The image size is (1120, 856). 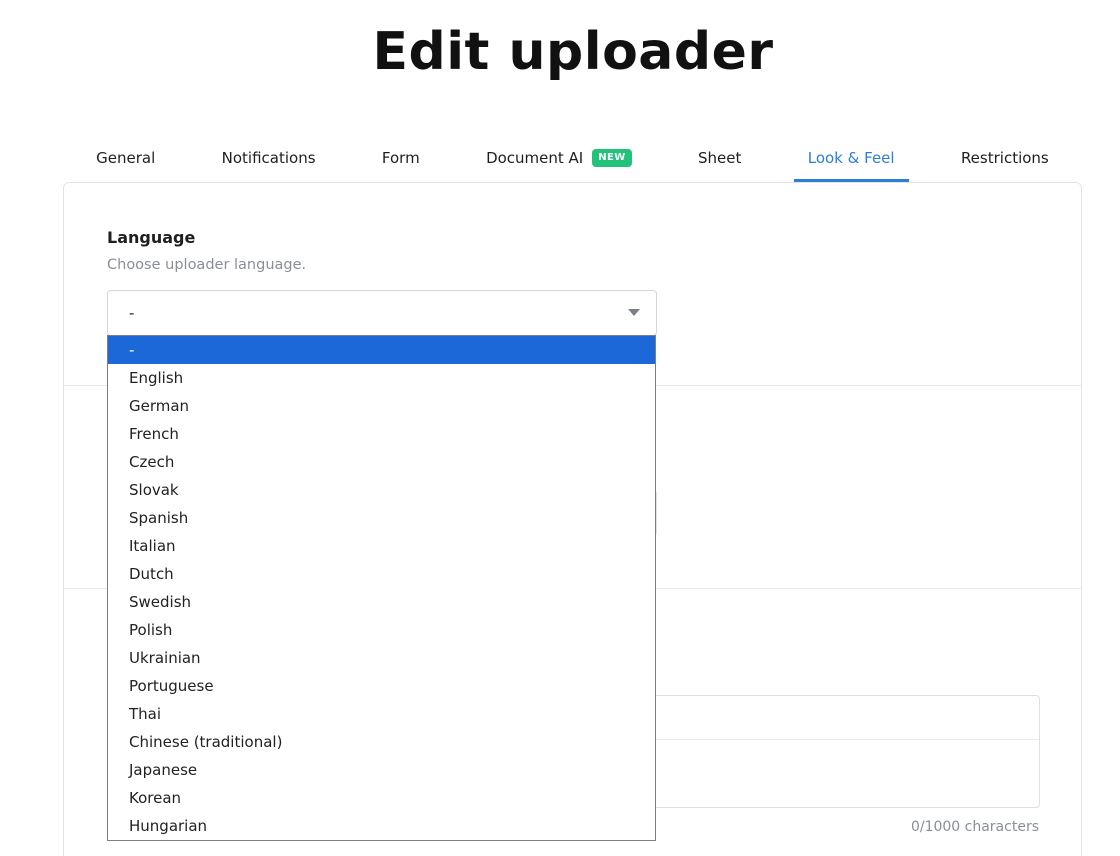 What do you see at coordinates (381, 658) in the screenshot?
I see `language-option-ukrainian: Ukrainian` at bounding box center [381, 658].